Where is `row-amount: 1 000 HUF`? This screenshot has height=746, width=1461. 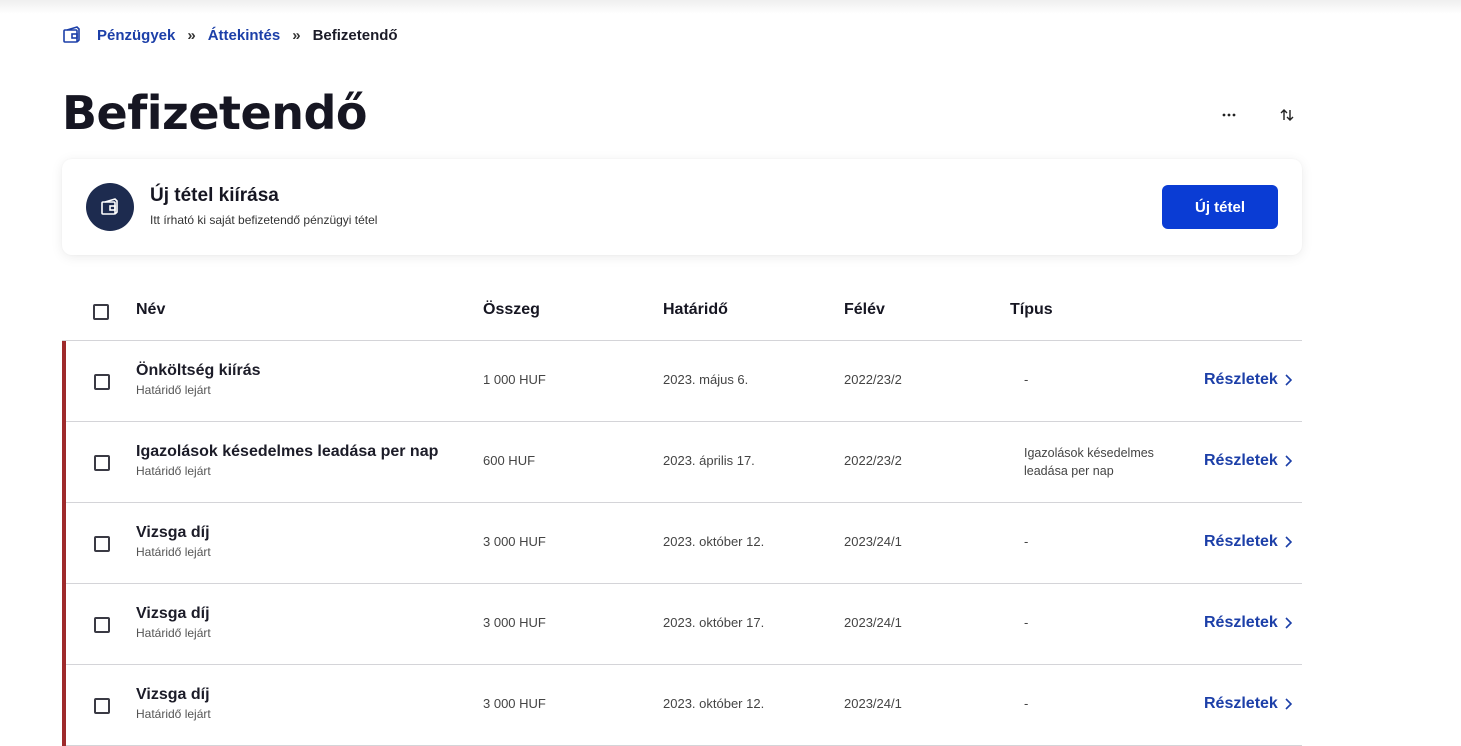 row-amount: 1 000 HUF is located at coordinates (514, 379).